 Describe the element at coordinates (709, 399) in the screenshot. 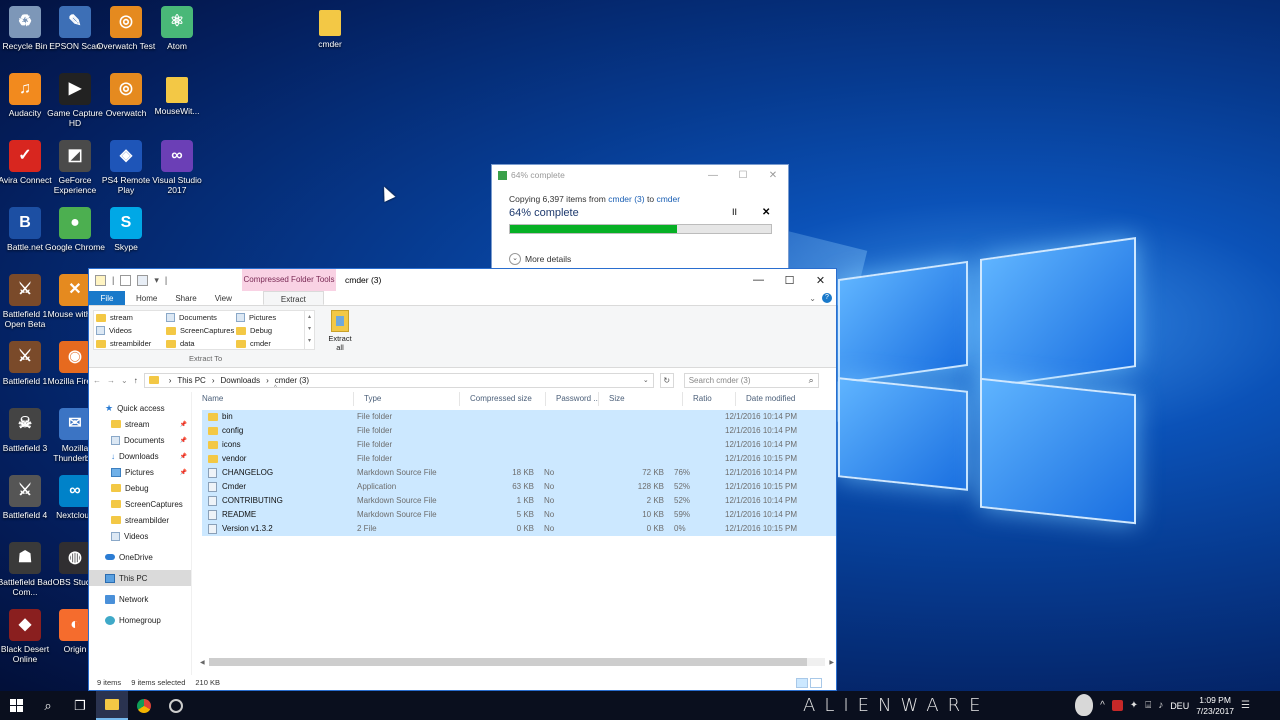

I see `col-ratio: Ratio` at that location.